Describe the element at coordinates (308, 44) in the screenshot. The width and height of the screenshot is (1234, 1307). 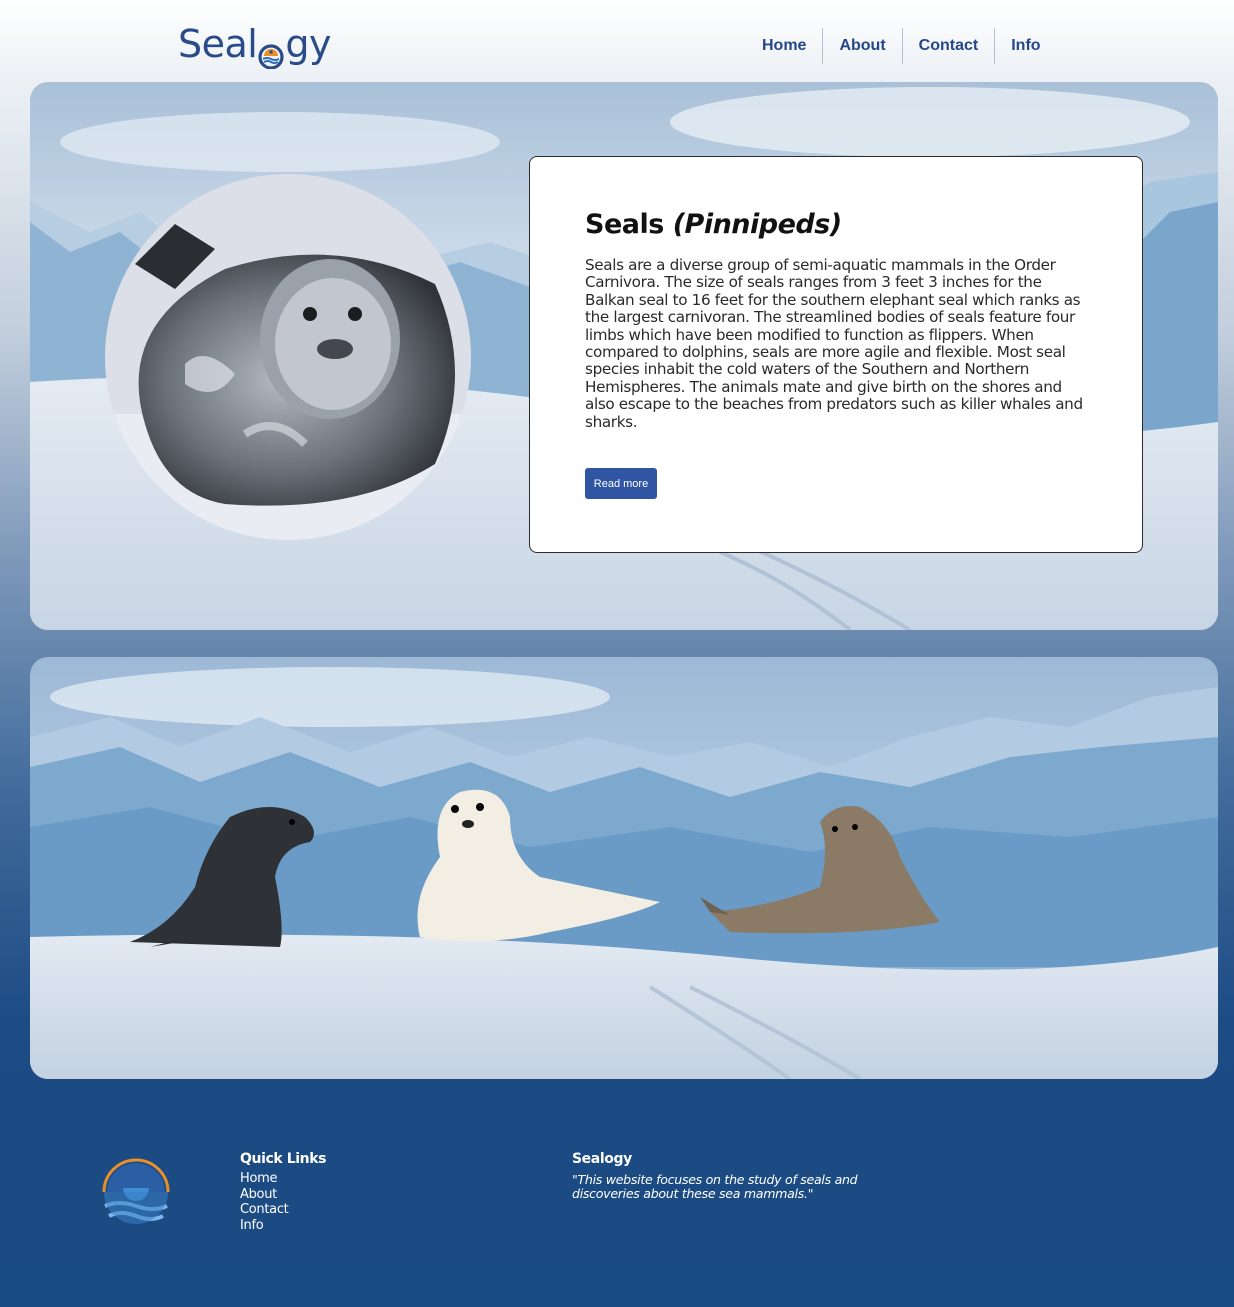
I see `logo-text-suffix: gy` at that location.